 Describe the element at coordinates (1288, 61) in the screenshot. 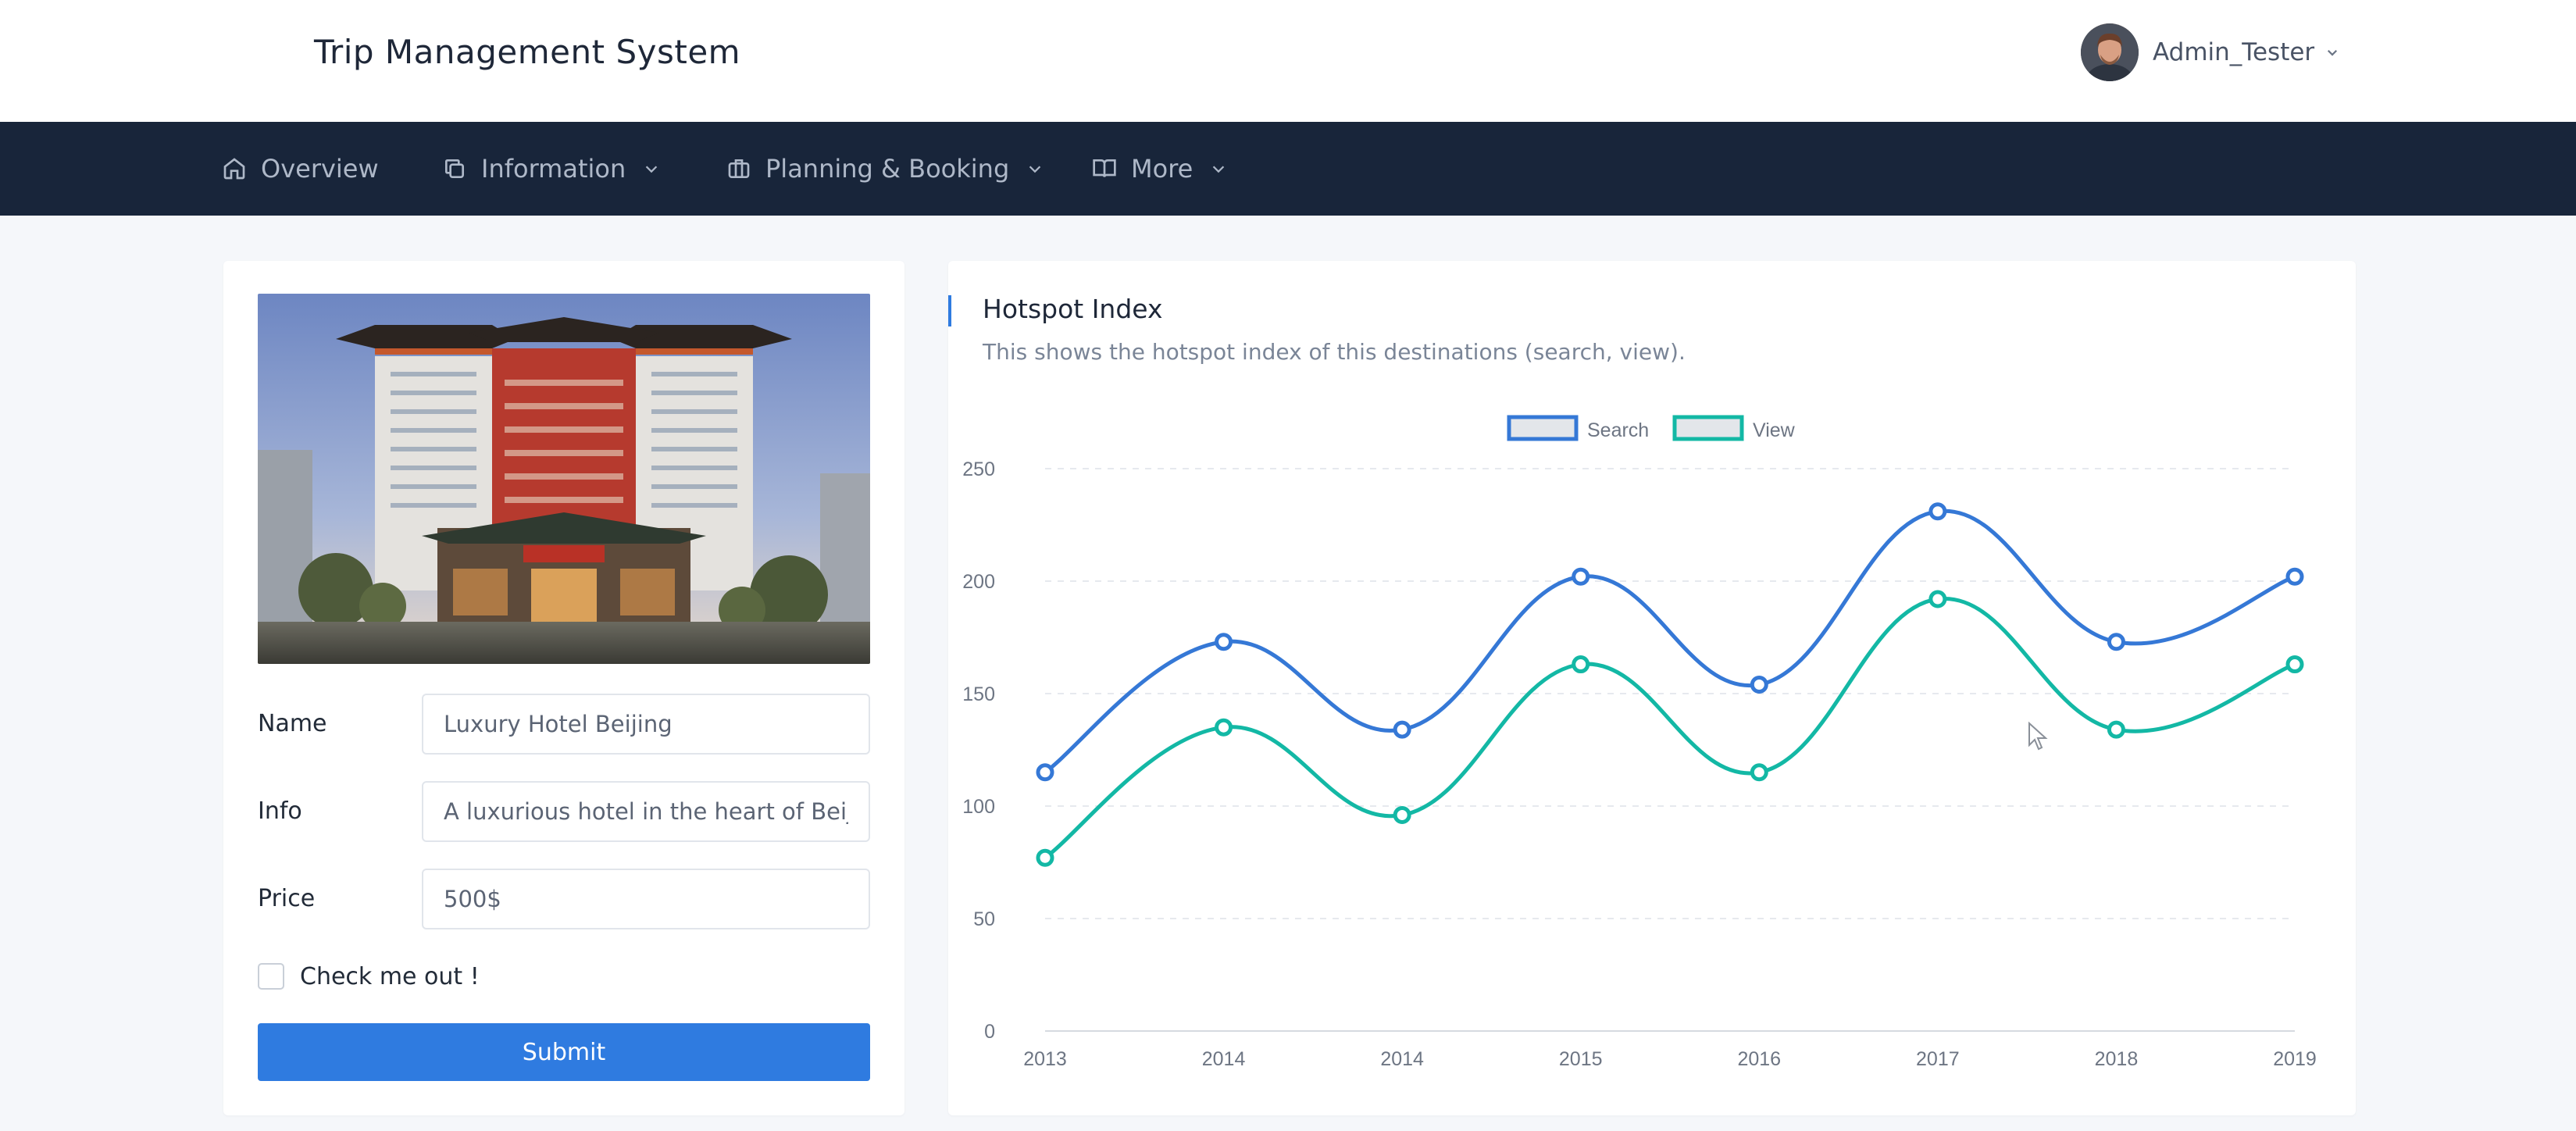

I see `top-header: Trip Management System Admin_Tester` at that location.